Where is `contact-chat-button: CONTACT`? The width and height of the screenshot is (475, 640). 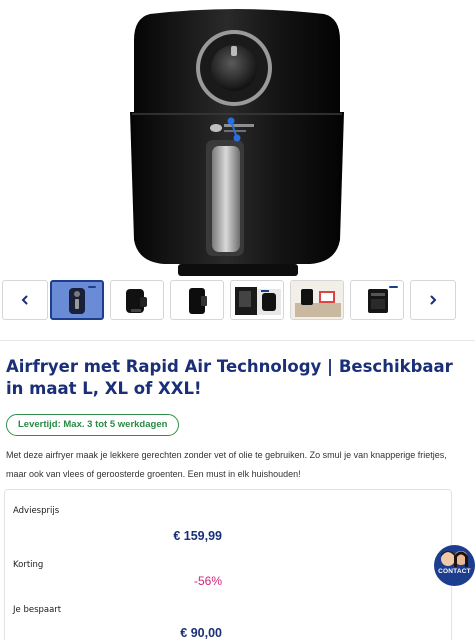 contact-chat-button: CONTACT is located at coordinates (454, 565).